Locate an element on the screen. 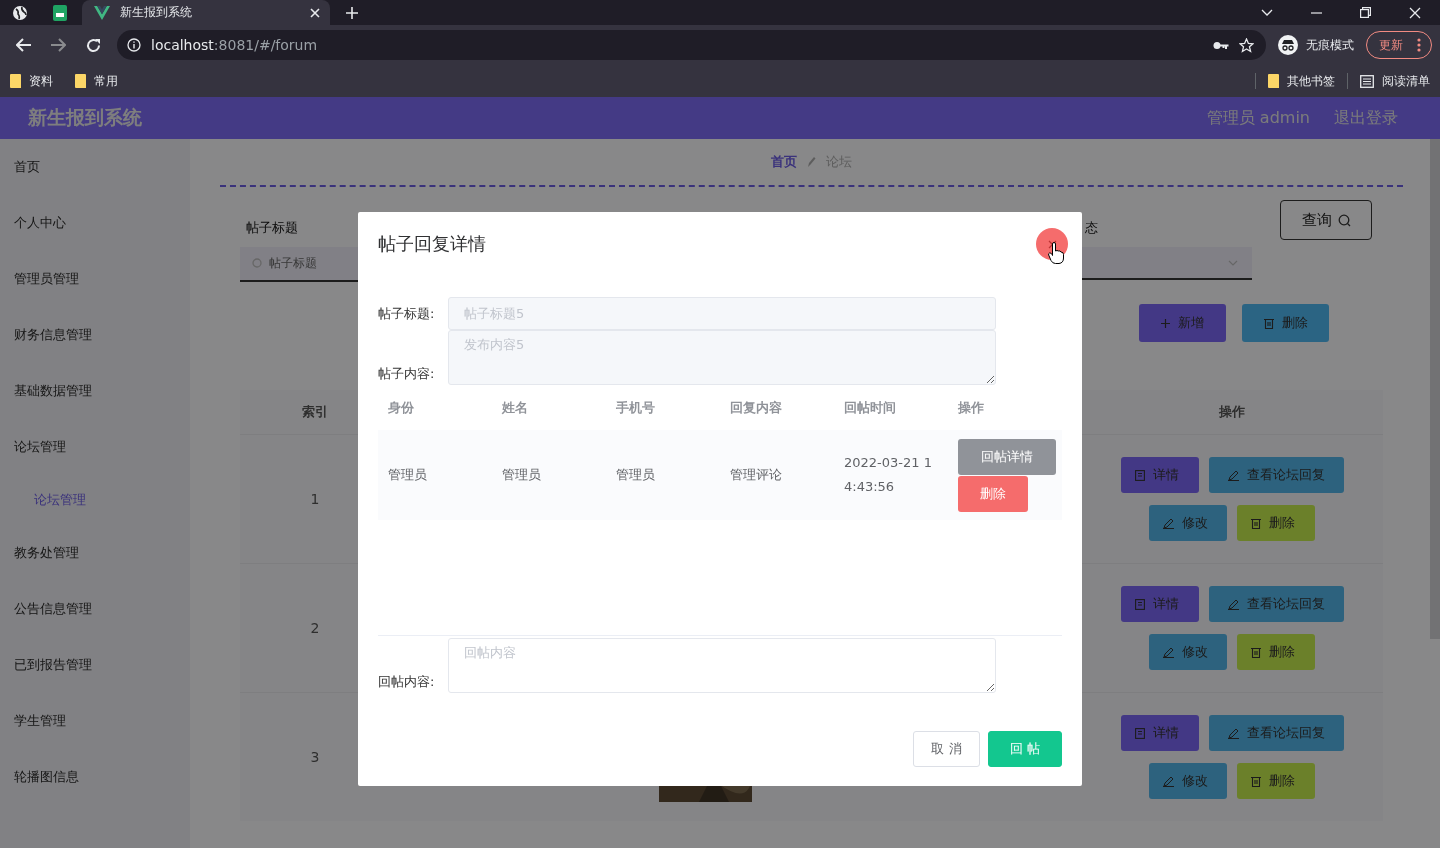 This screenshot has height=848, width=1440. table-cell-text: 2022-03-21 14:43:56 is located at coordinates (888, 475).